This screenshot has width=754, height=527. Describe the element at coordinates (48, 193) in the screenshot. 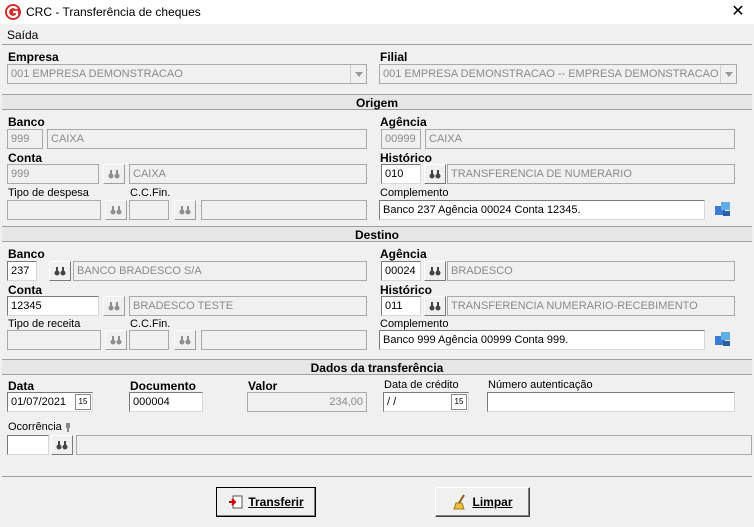

I see `origem-tipo-label: Tipo de despesa` at that location.